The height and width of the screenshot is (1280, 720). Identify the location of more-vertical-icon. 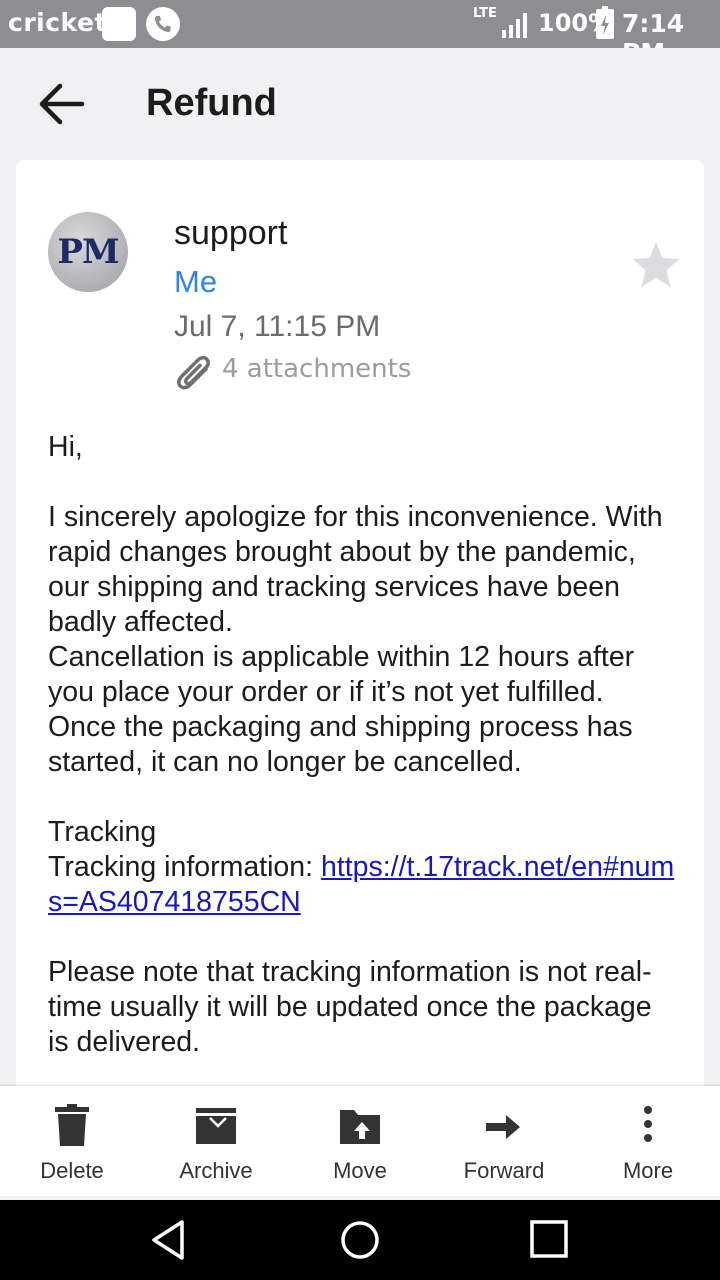
(648, 1124).